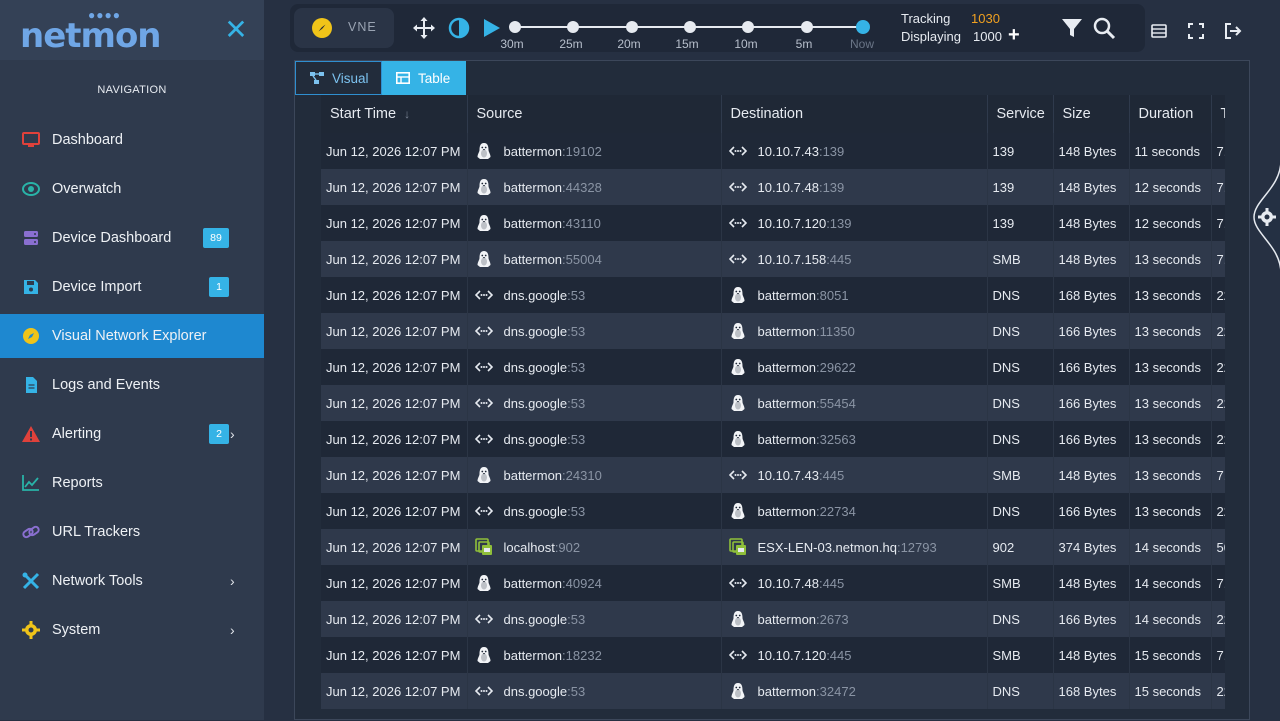 The width and height of the screenshot is (1280, 721). What do you see at coordinates (1072, 28) in the screenshot?
I see `filter-icon` at bounding box center [1072, 28].